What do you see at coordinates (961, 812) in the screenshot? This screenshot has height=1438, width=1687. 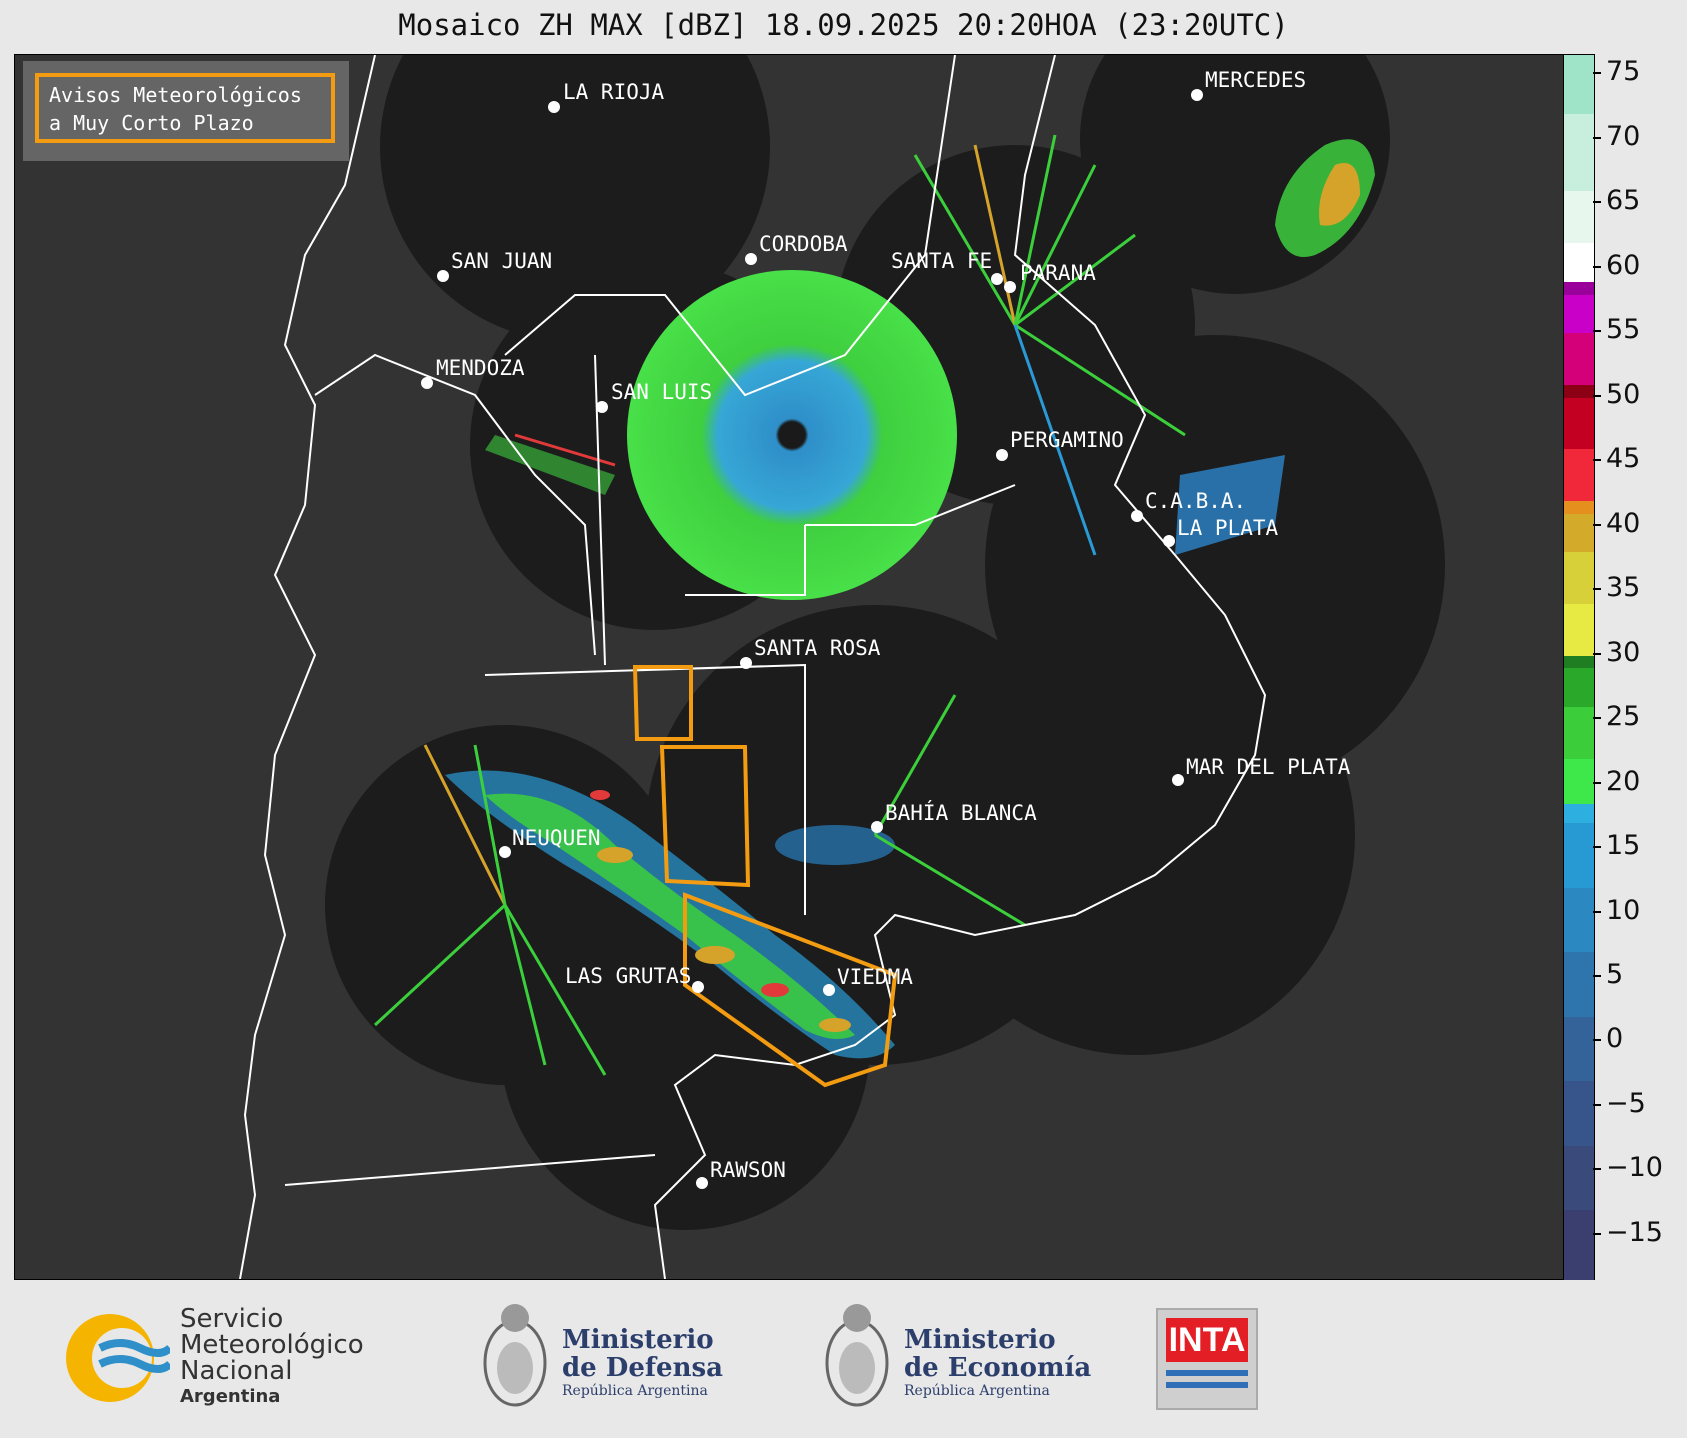 I see `svg-text: BAHÍA BLANCA` at bounding box center [961, 812].